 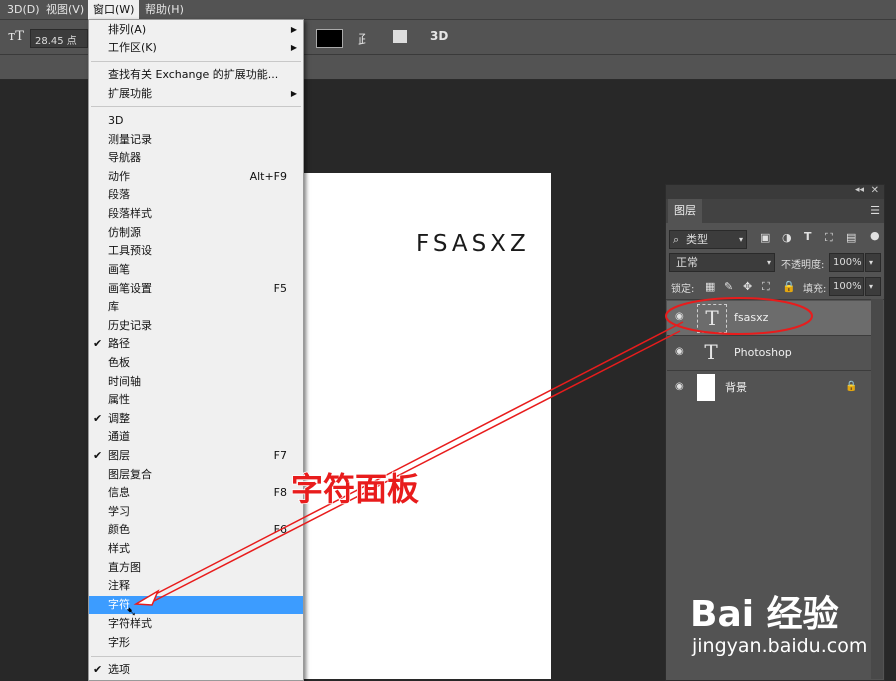 What do you see at coordinates (131, 612) in the screenshot?
I see `mouse-cursor-icon: ➷` at bounding box center [131, 612].